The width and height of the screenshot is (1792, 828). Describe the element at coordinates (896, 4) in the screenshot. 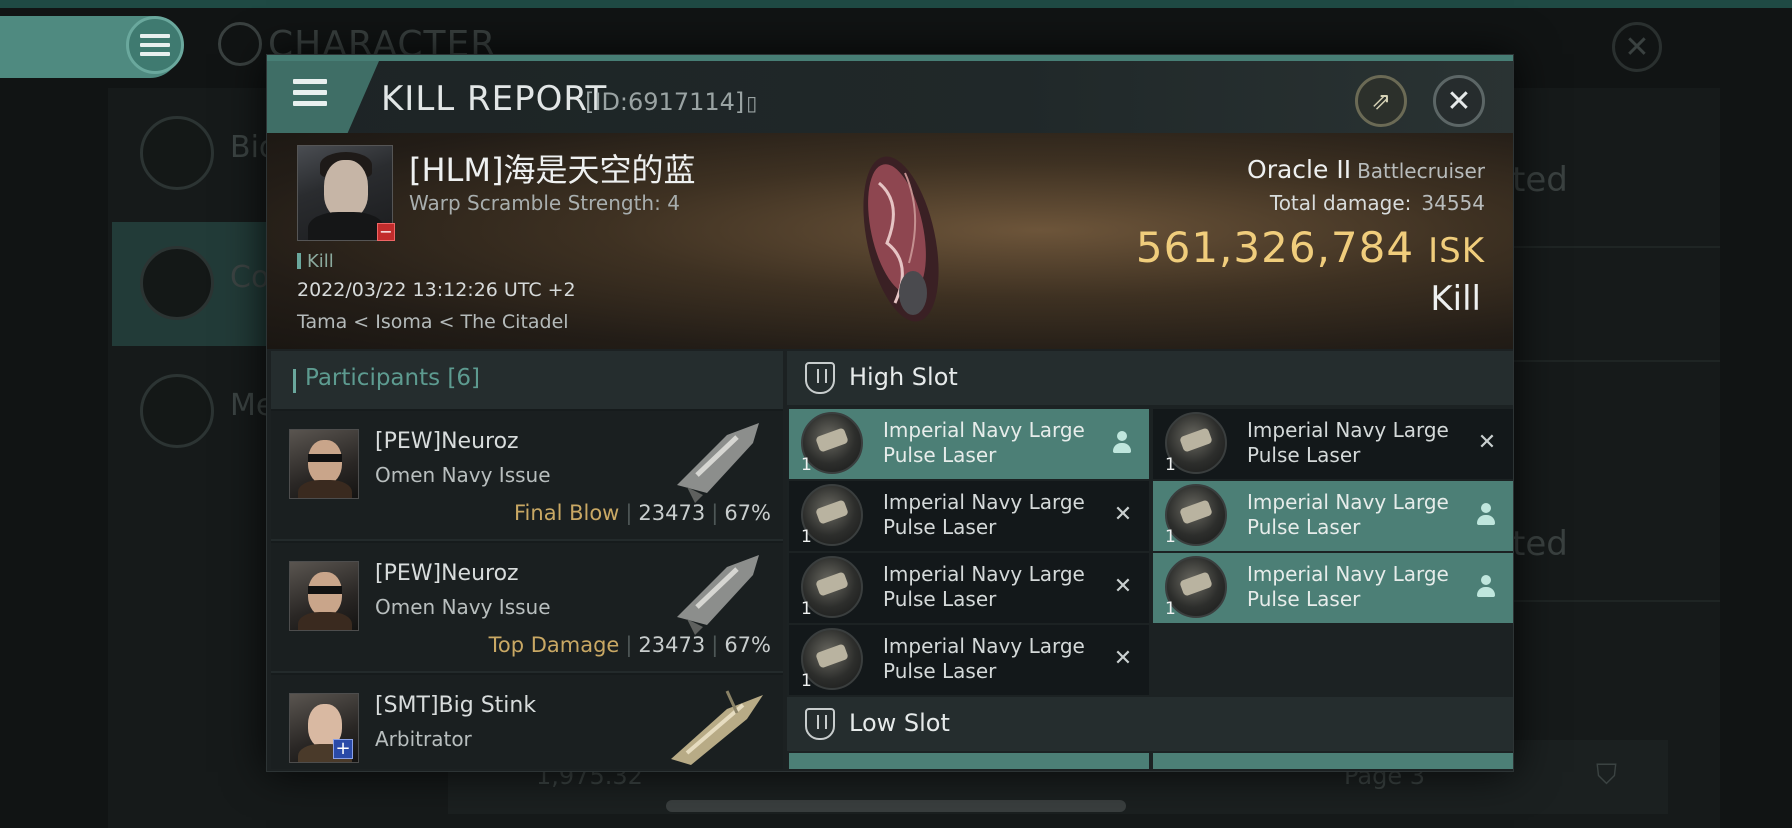

I see `top-accent-line` at that location.